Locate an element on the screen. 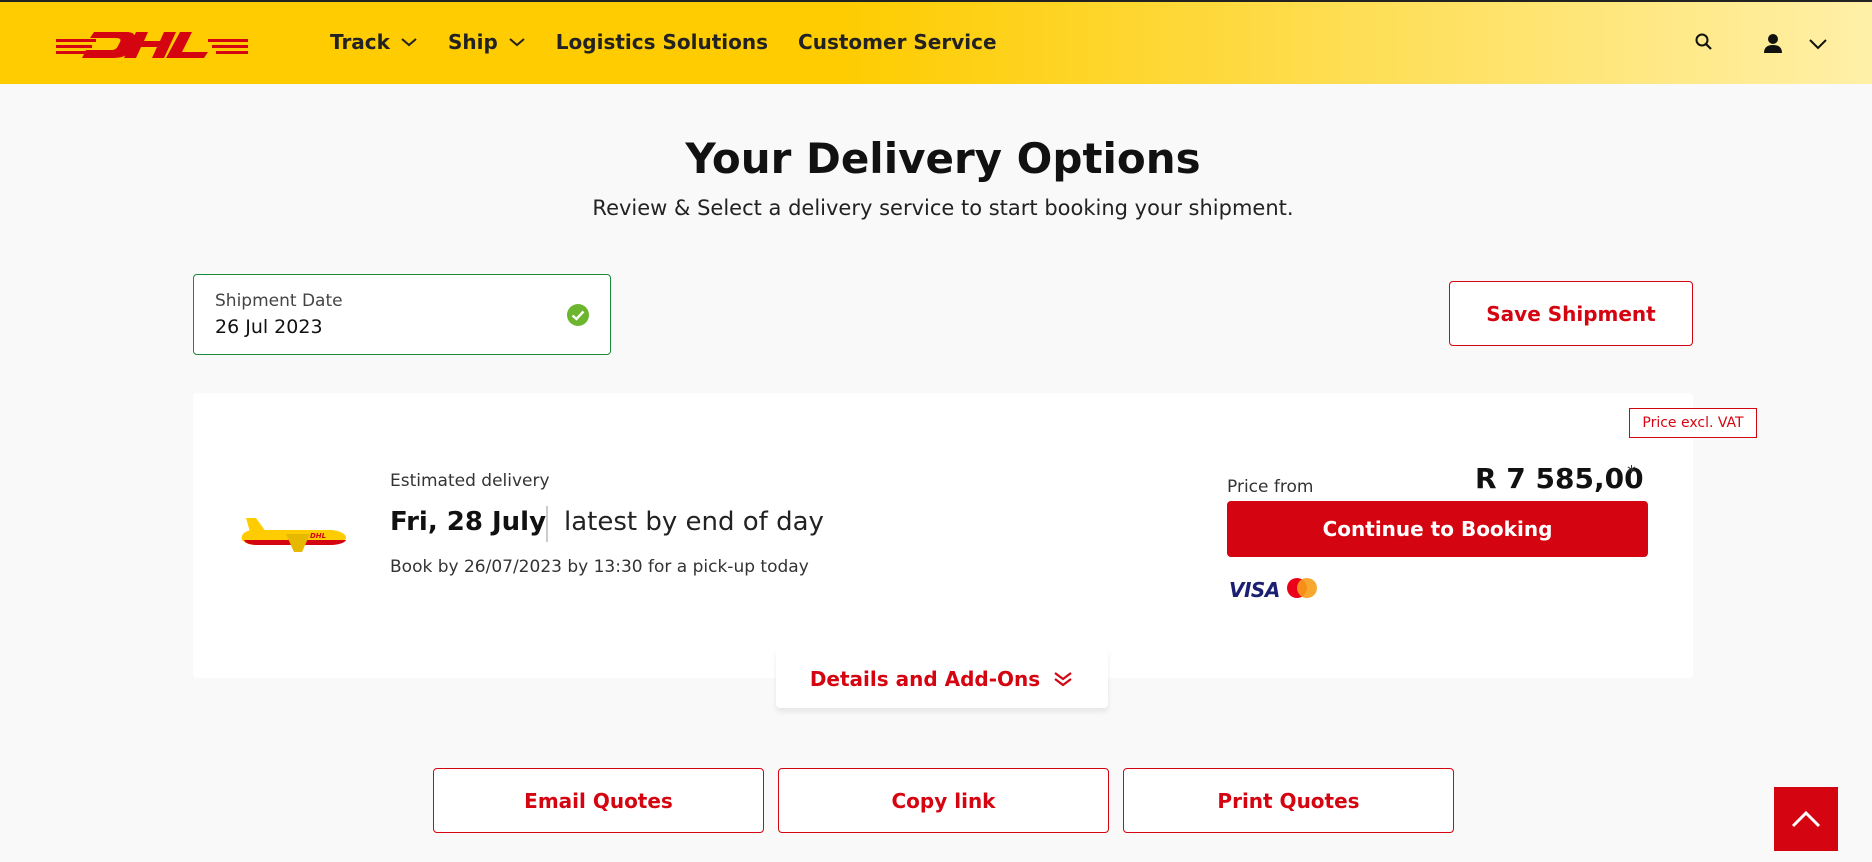 The image size is (1872, 862). save-shipment-button: Save Shipment is located at coordinates (1571, 313).